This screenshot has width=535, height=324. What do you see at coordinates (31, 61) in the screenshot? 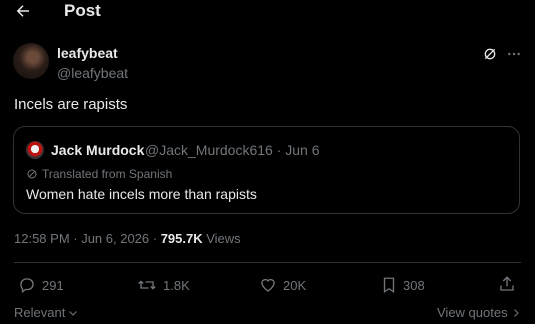
I see `avatar` at bounding box center [31, 61].